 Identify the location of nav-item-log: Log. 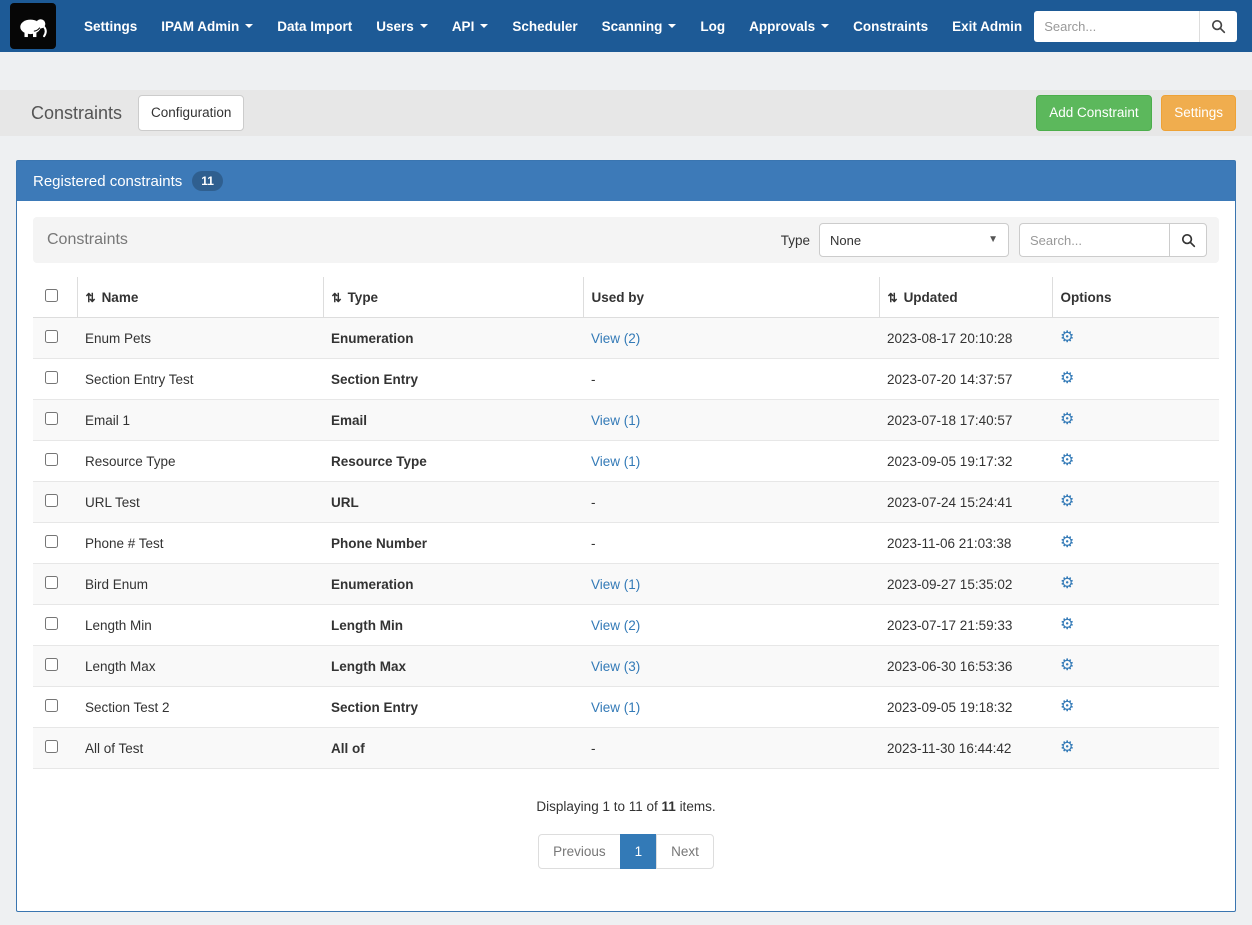
(712, 26).